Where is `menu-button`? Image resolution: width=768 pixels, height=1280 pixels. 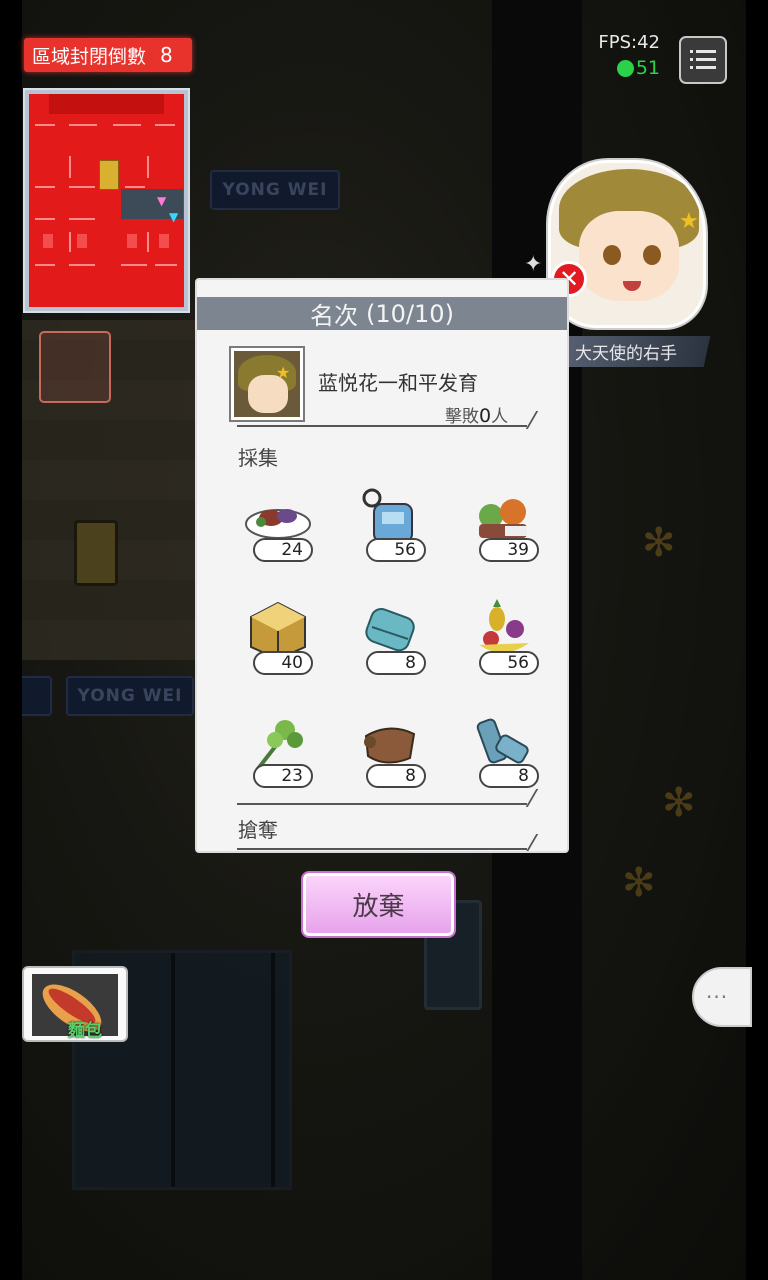
menu-button is located at coordinates (703, 60).